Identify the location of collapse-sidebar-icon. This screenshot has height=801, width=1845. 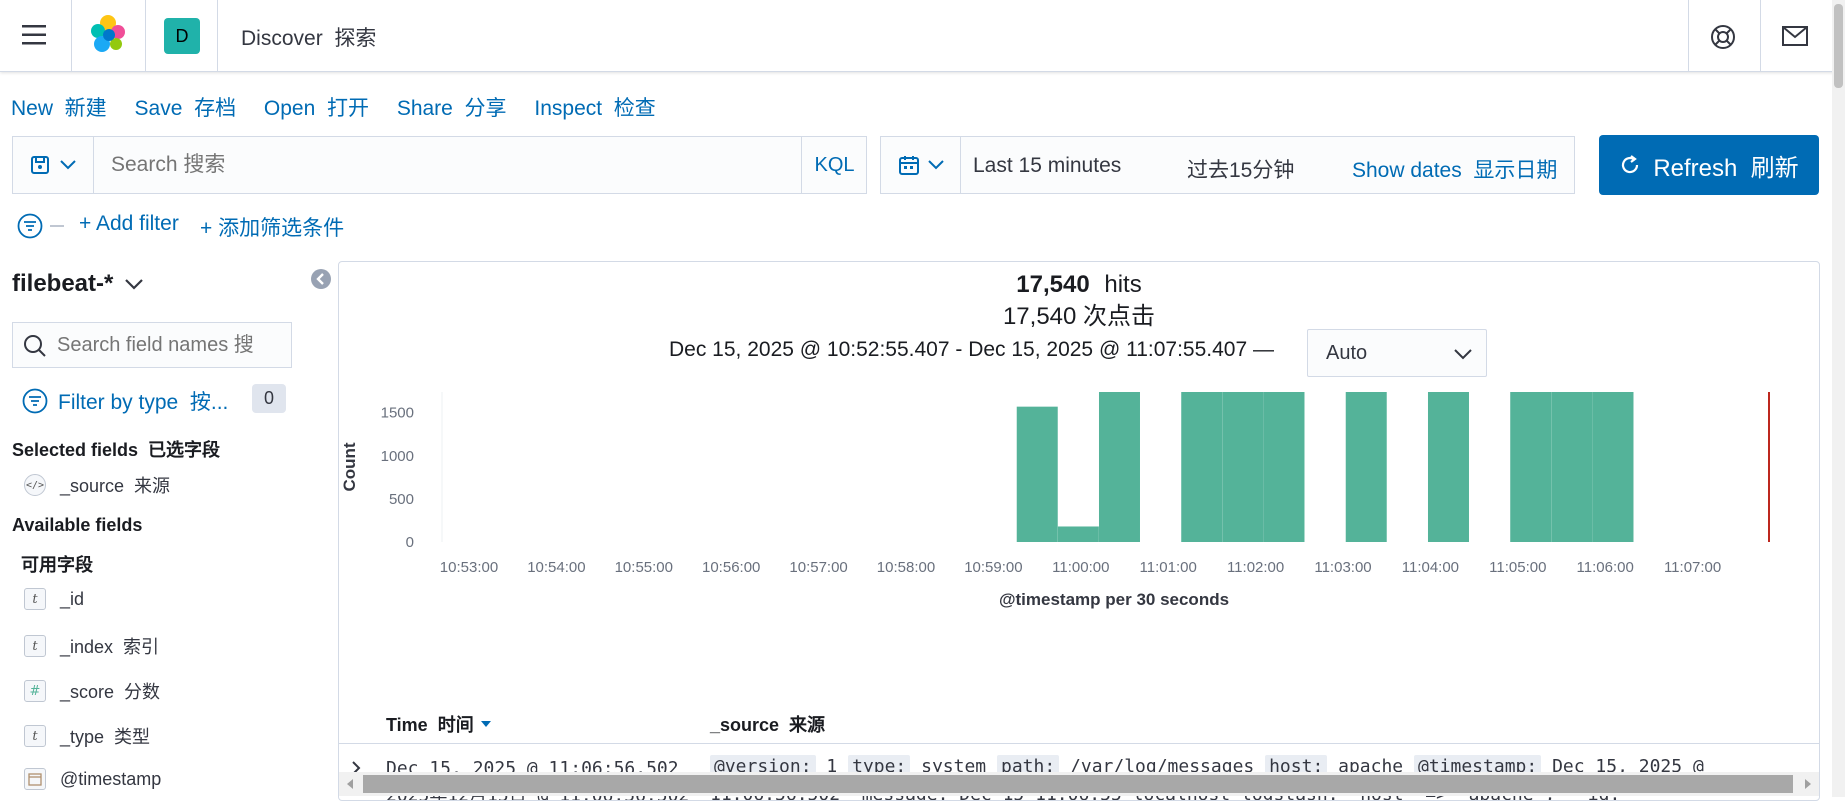
(321, 279).